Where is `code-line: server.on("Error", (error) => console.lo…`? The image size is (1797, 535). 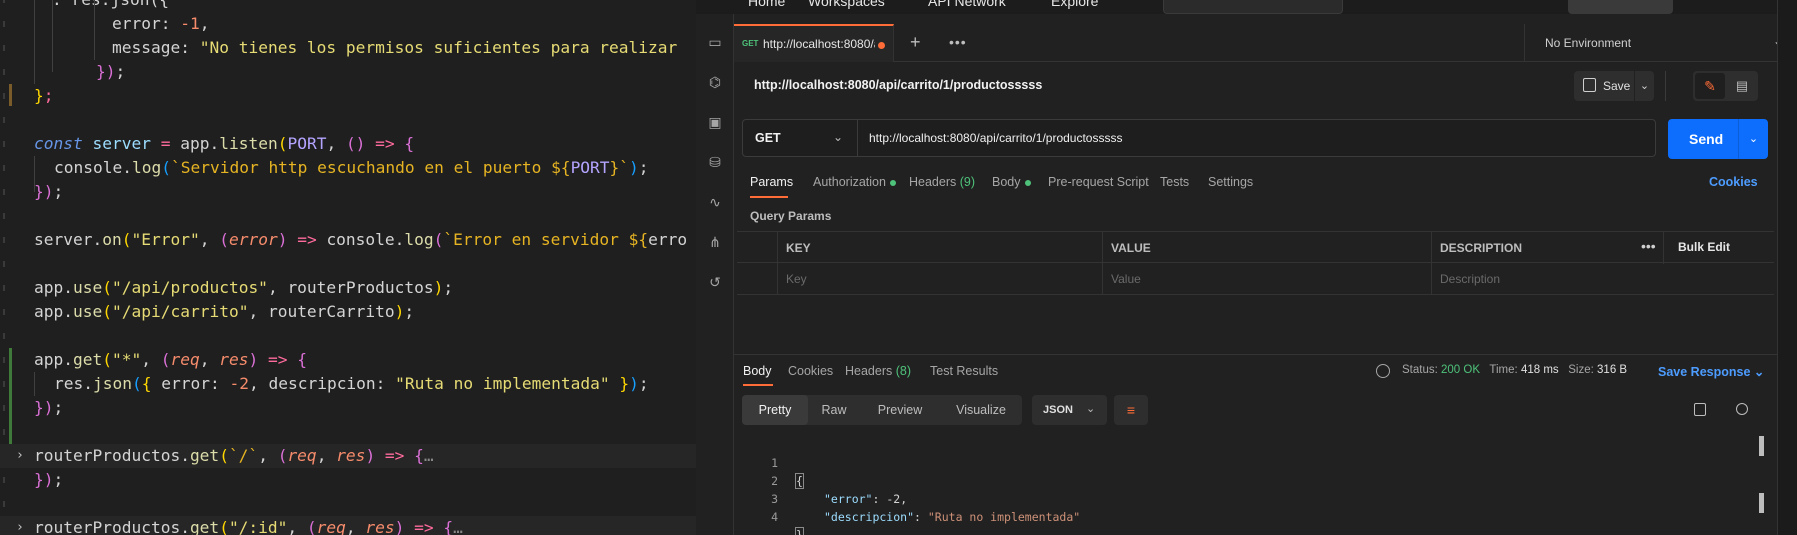 code-line: server.on("Error", (error) => console.lo… is located at coordinates (348, 240).